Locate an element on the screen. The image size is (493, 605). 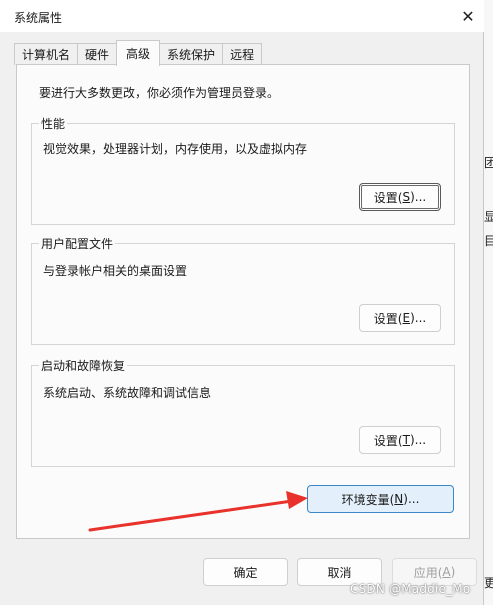
background-window-edge is located at coordinates (488, 302).